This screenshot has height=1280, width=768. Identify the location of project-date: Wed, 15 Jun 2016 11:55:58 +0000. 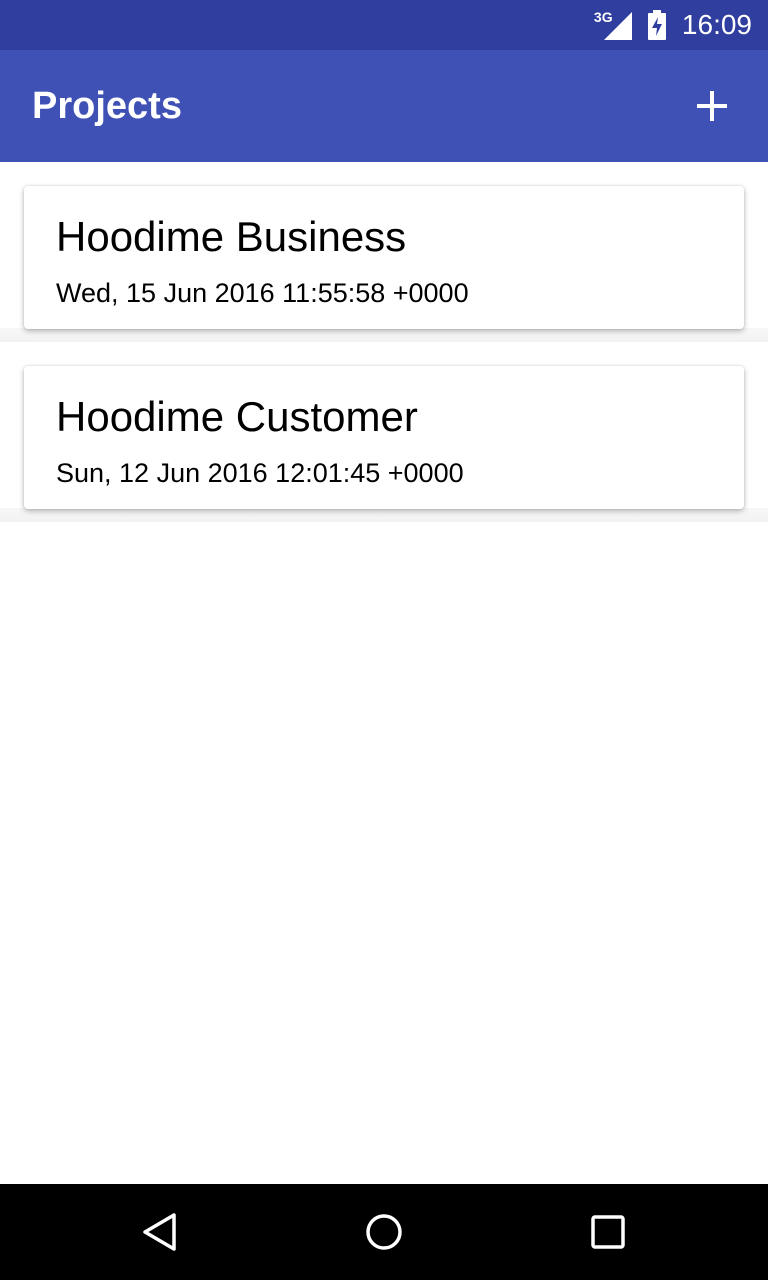
(262, 293).